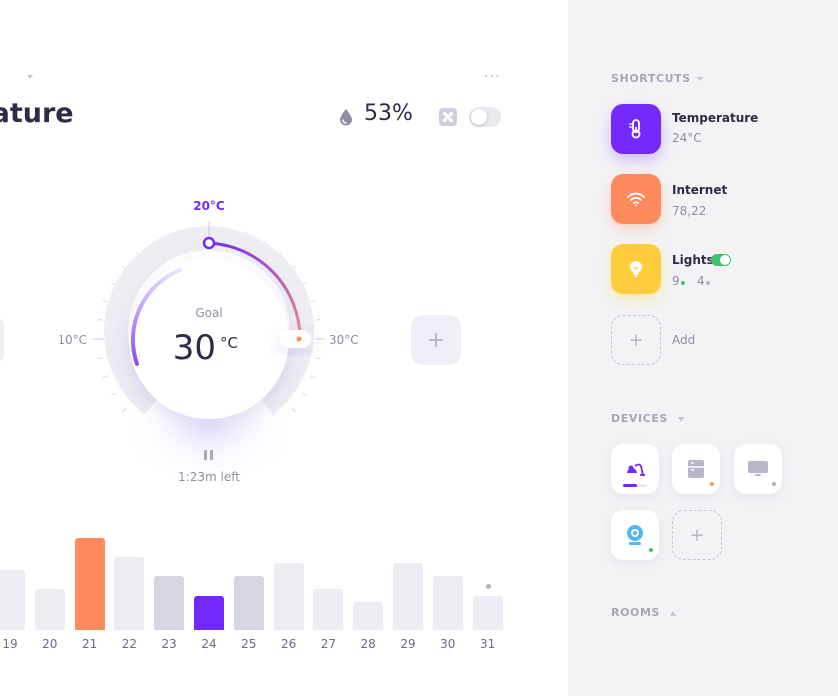 This screenshot has height=696, width=838. I want to click on rooms-heading-text: ROOMS, so click(636, 612).